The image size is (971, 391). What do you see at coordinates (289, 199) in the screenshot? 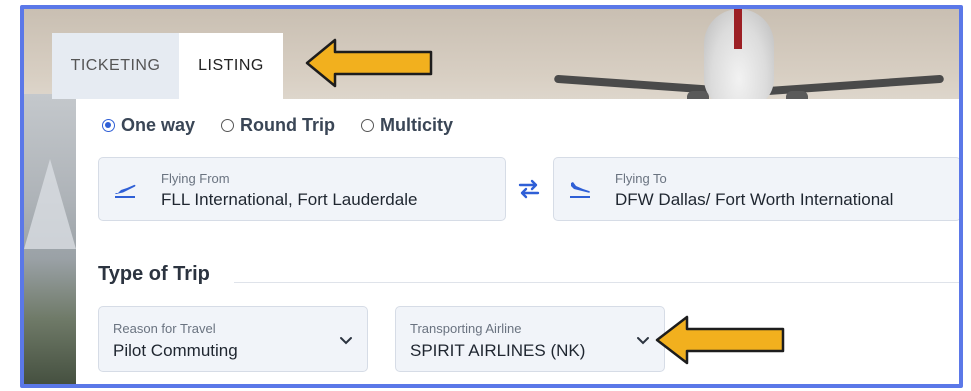
I see `flying-from-value: FLL International, Fort Lauderdale` at bounding box center [289, 199].